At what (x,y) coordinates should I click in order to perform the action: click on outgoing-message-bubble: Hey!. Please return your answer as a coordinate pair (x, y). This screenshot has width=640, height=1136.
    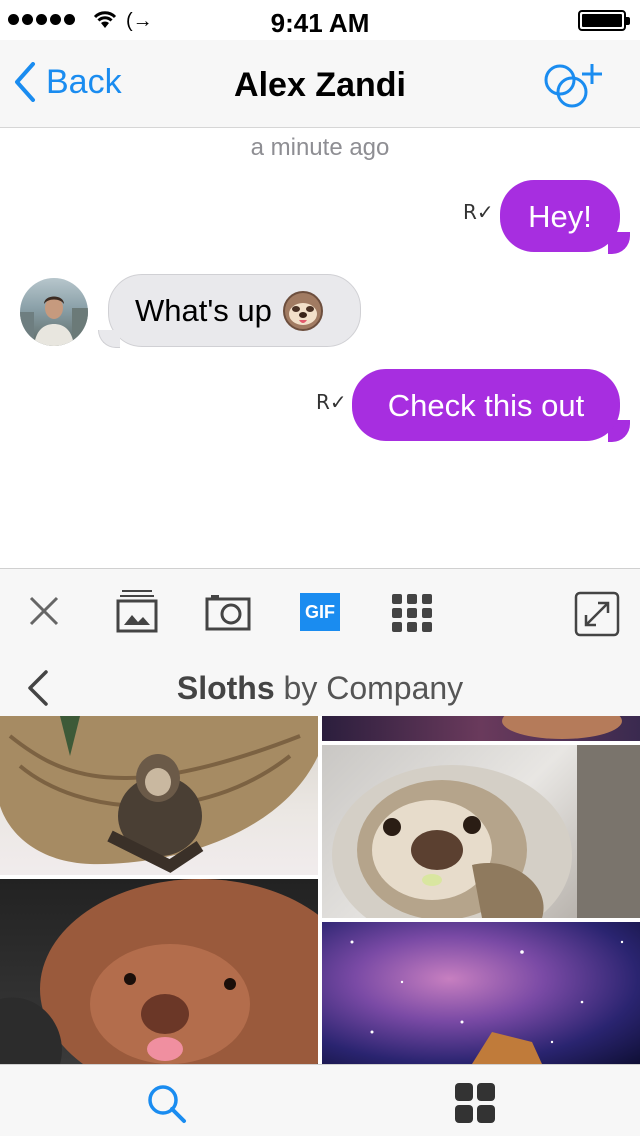
    Looking at the image, I should click on (560, 216).